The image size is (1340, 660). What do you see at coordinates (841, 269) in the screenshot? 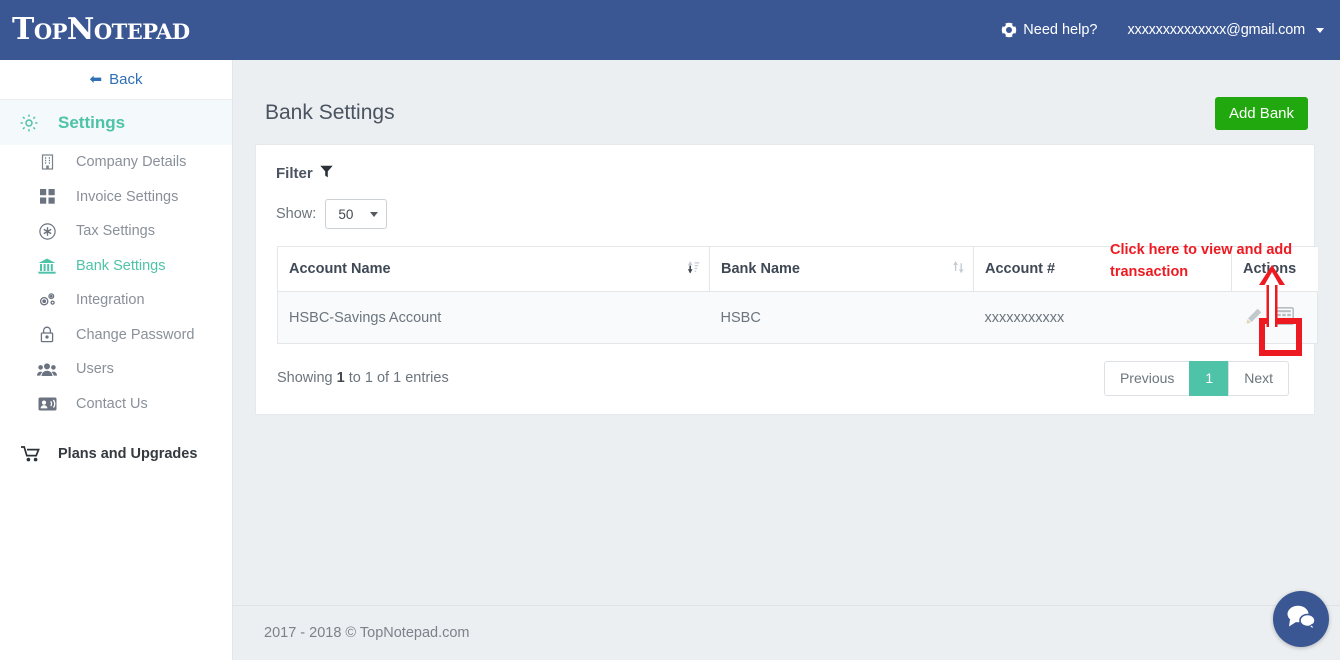
I see `column-header-bank-name: Bank Name` at bounding box center [841, 269].